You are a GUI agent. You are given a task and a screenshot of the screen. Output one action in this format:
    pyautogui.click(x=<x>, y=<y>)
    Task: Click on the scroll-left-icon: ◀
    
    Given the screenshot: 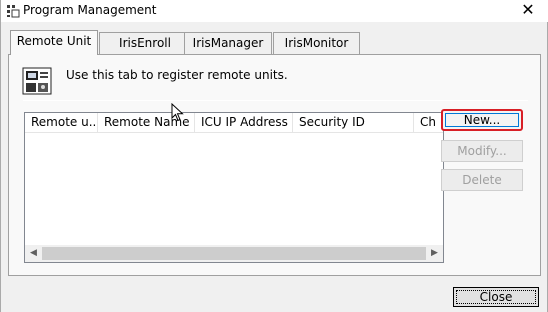 What is the action you would take?
    pyautogui.click(x=33, y=253)
    